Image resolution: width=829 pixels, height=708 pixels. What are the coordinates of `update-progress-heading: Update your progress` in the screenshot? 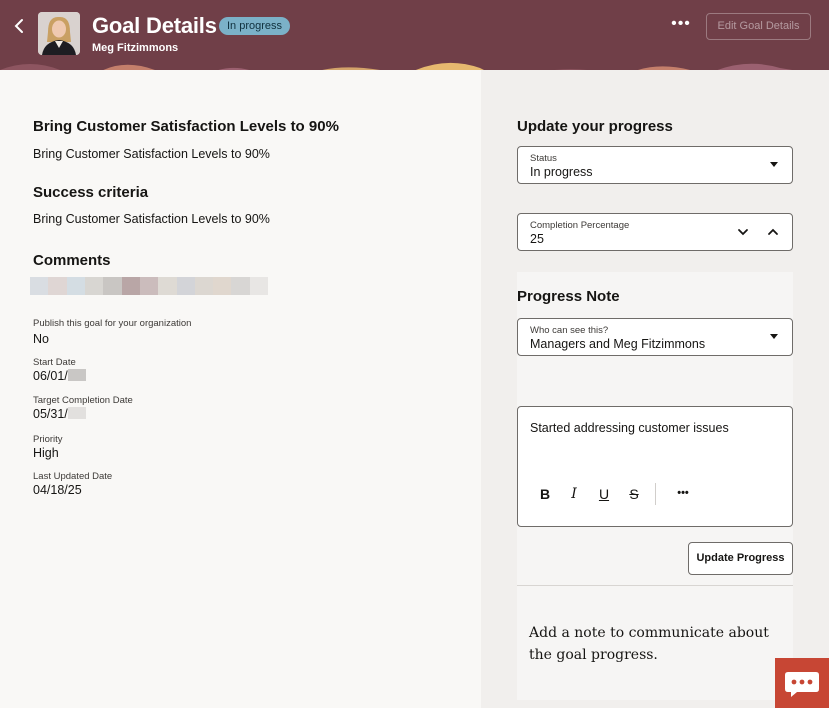 It's located at (595, 126).